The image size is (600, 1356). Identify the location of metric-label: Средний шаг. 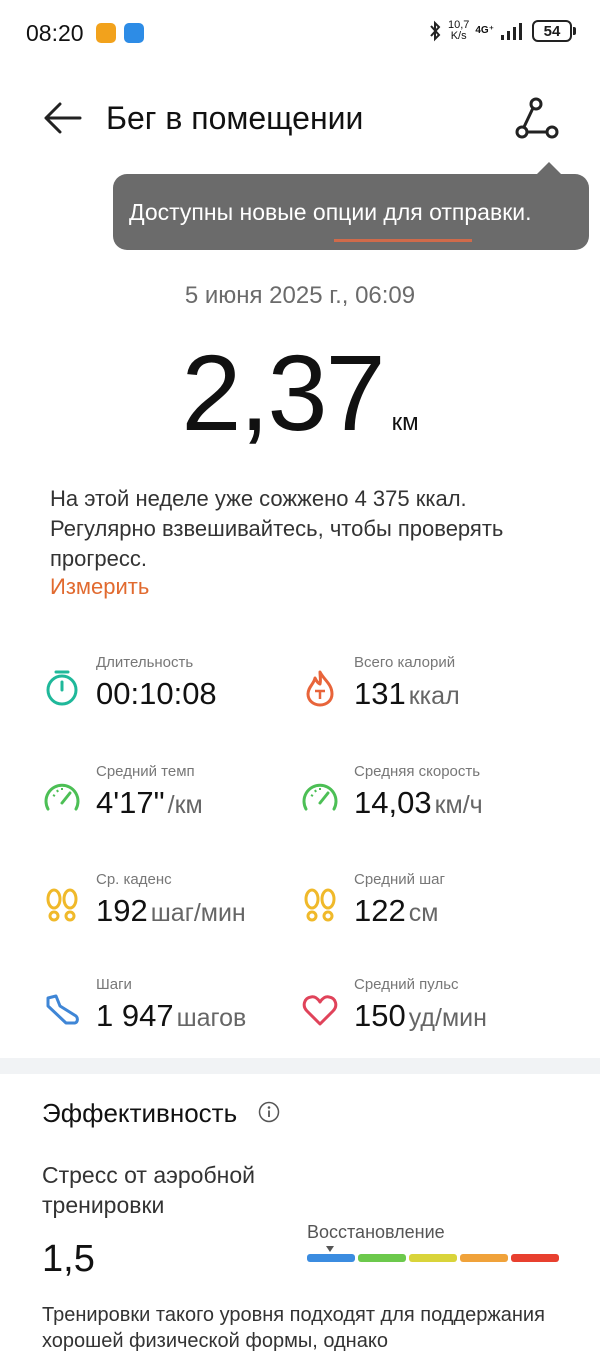
(399, 879).